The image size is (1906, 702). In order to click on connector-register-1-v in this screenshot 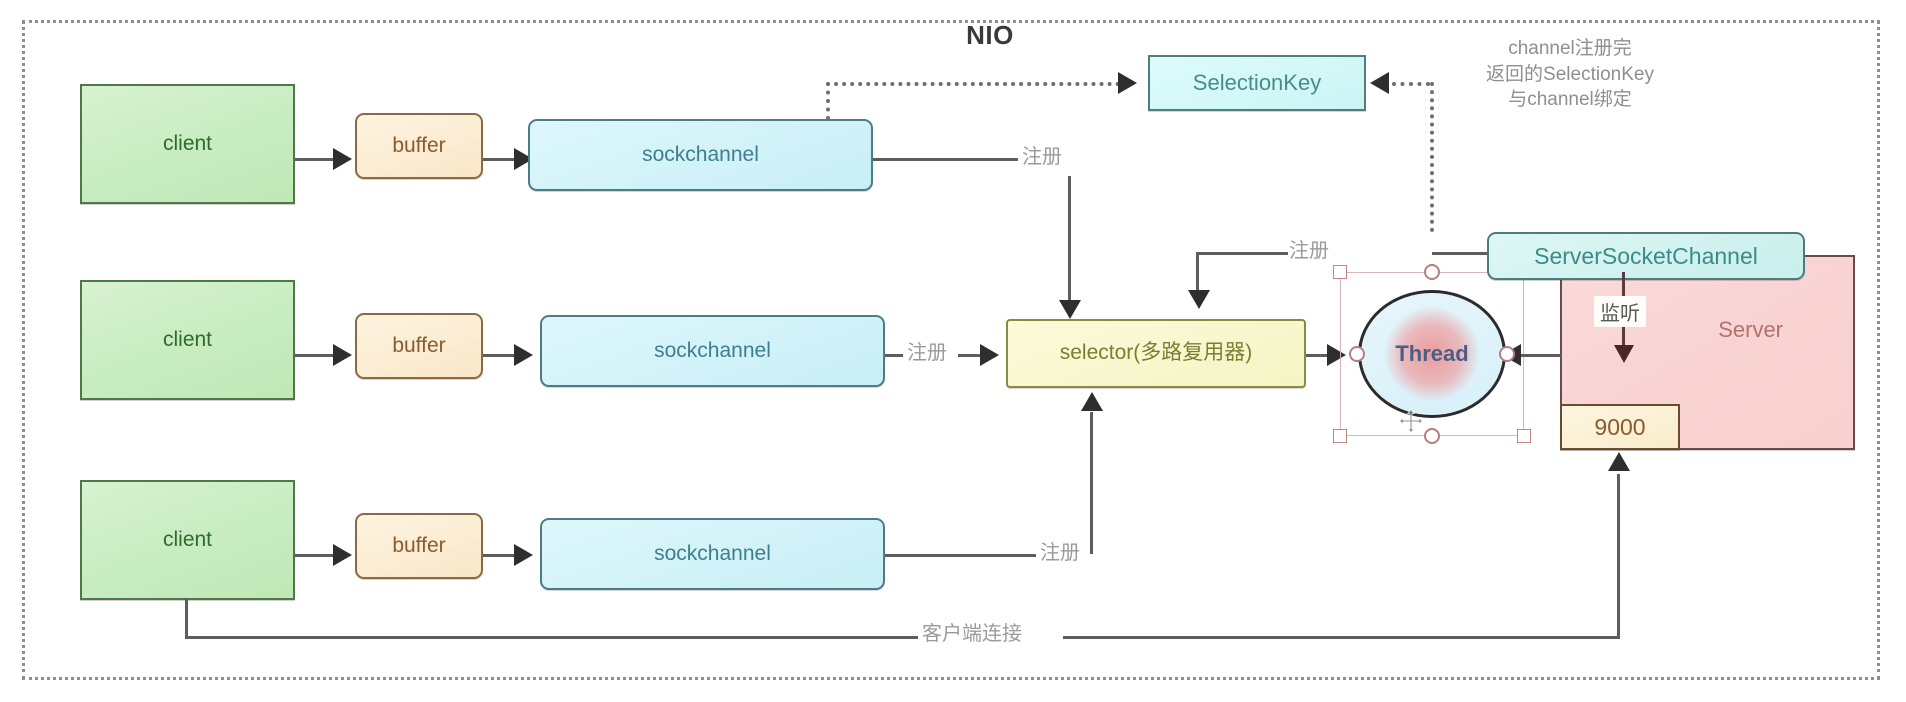, I will do `click(1069, 246)`.